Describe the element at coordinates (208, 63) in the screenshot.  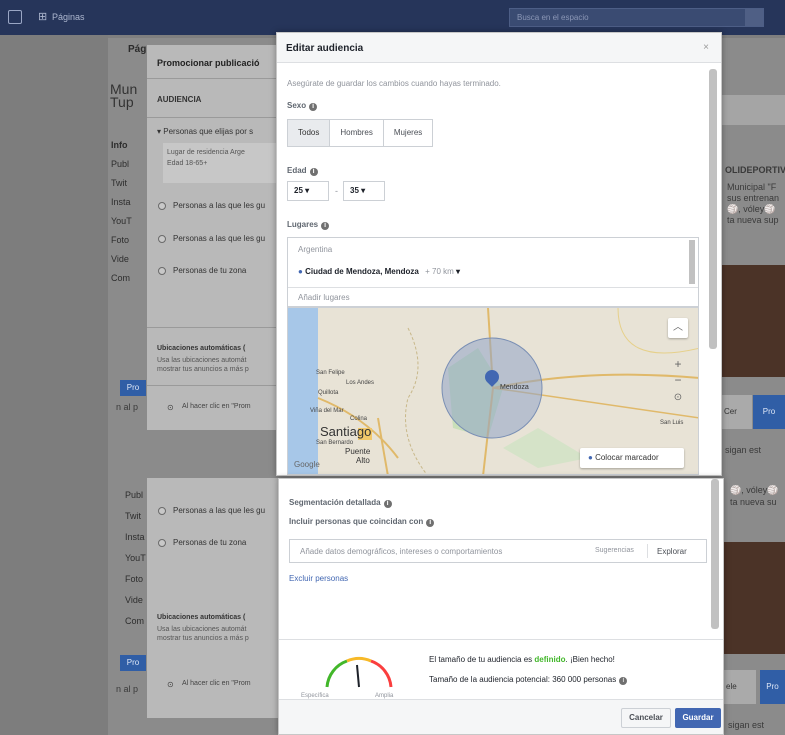
I see `promote-dialog-title: Promocionar publicació` at that location.